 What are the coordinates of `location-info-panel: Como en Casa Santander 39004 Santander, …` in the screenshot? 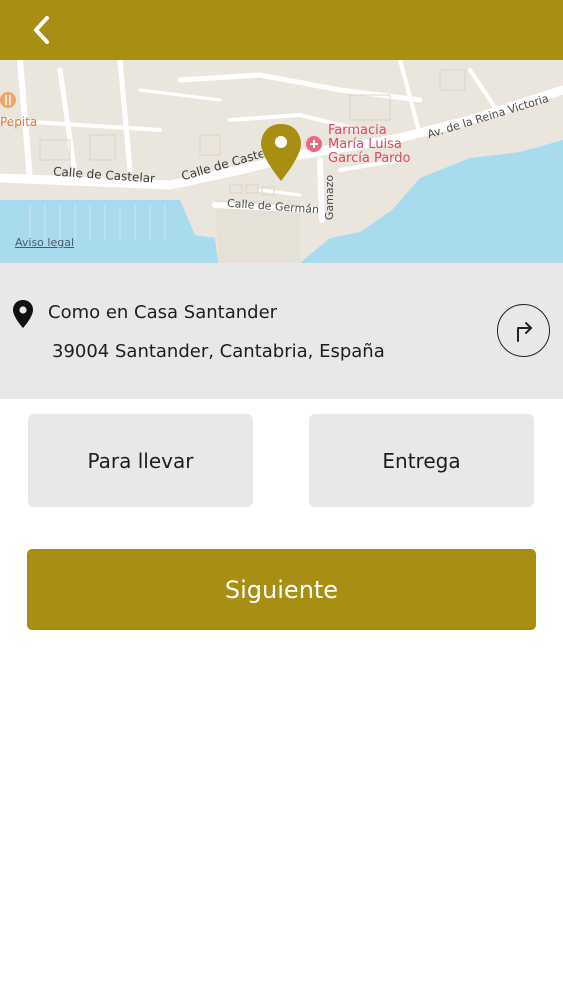 It's located at (281, 331).